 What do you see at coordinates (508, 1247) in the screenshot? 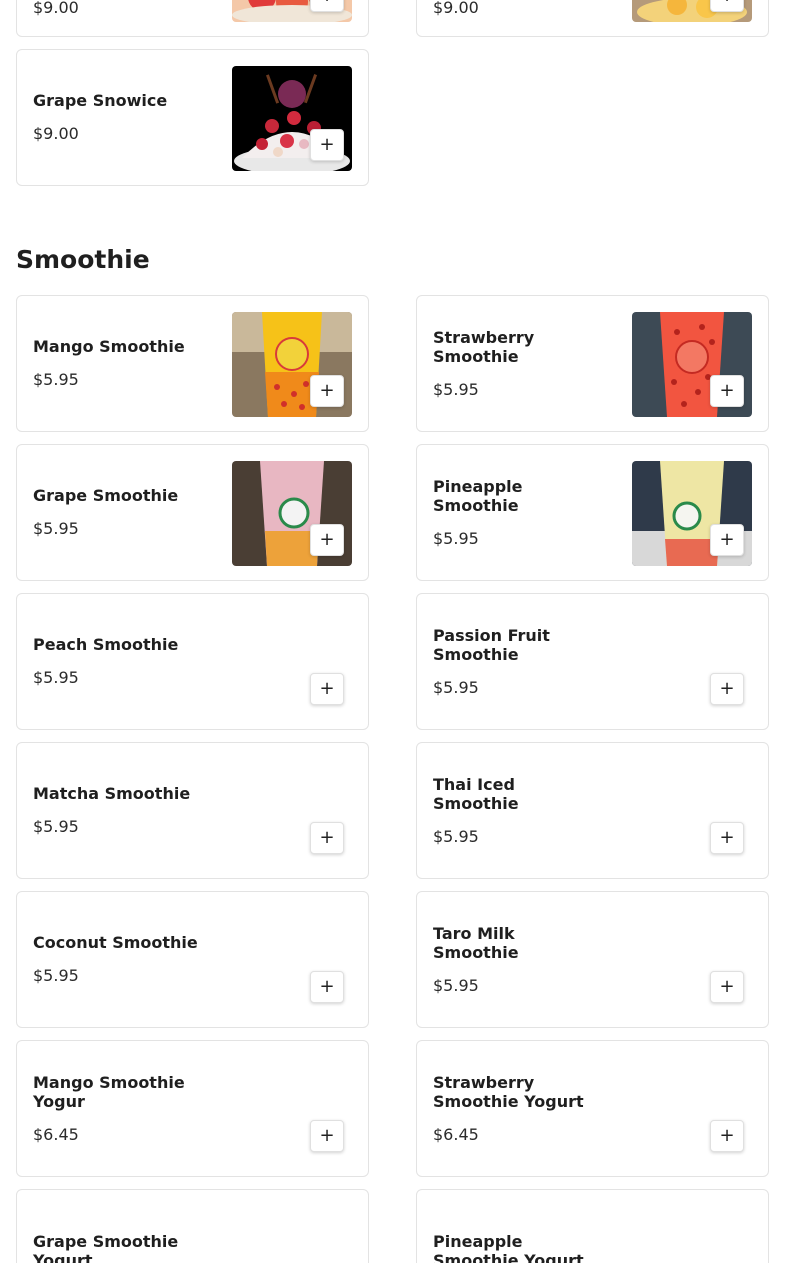
I see `menu-item-name: Pineapple Smoothie Yogurt` at bounding box center [508, 1247].